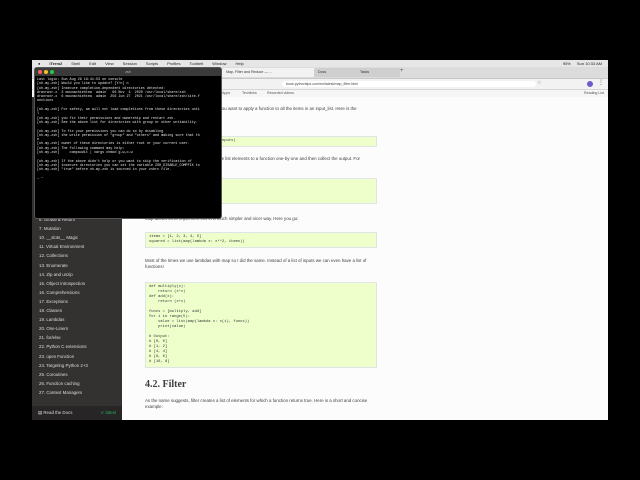 This screenshot has height=480, width=640. I want to click on menu-profiles: Profiles, so click(173, 63).